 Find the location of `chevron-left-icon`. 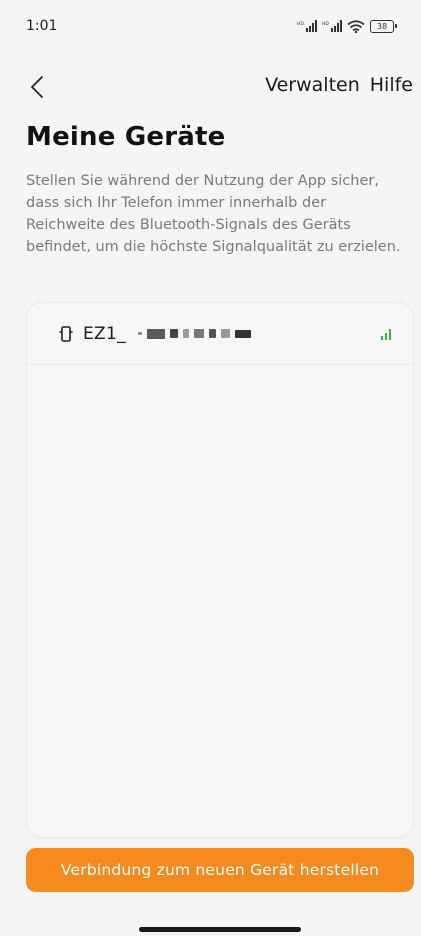

chevron-left-icon is located at coordinates (37, 87).